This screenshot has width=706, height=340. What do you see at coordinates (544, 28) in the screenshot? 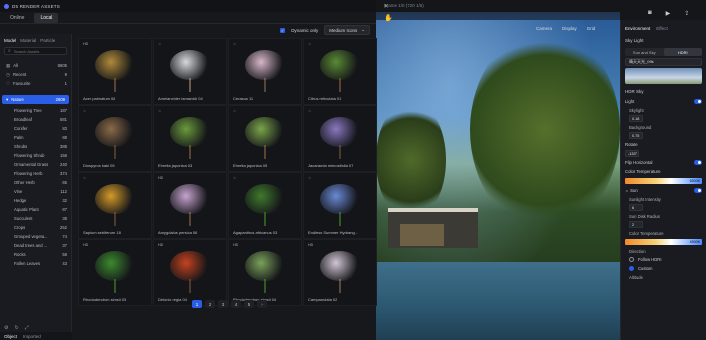
I see `camera-button: Camera` at bounding box center [544, 28].